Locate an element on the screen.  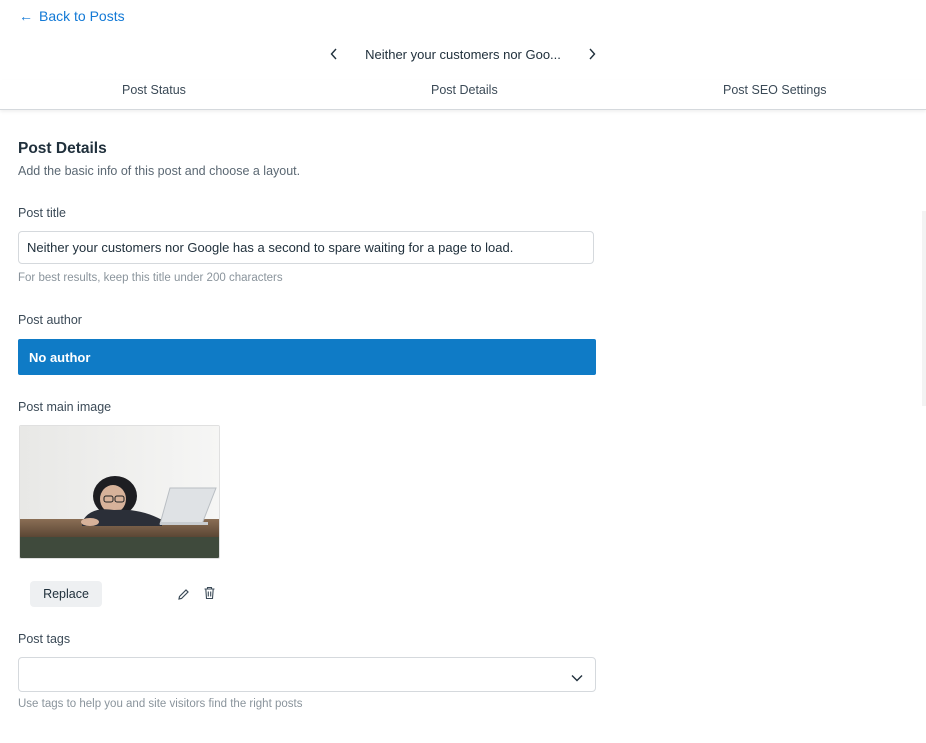
back-to-posts-label: Back to Posts is located at coordinates (82, 16).